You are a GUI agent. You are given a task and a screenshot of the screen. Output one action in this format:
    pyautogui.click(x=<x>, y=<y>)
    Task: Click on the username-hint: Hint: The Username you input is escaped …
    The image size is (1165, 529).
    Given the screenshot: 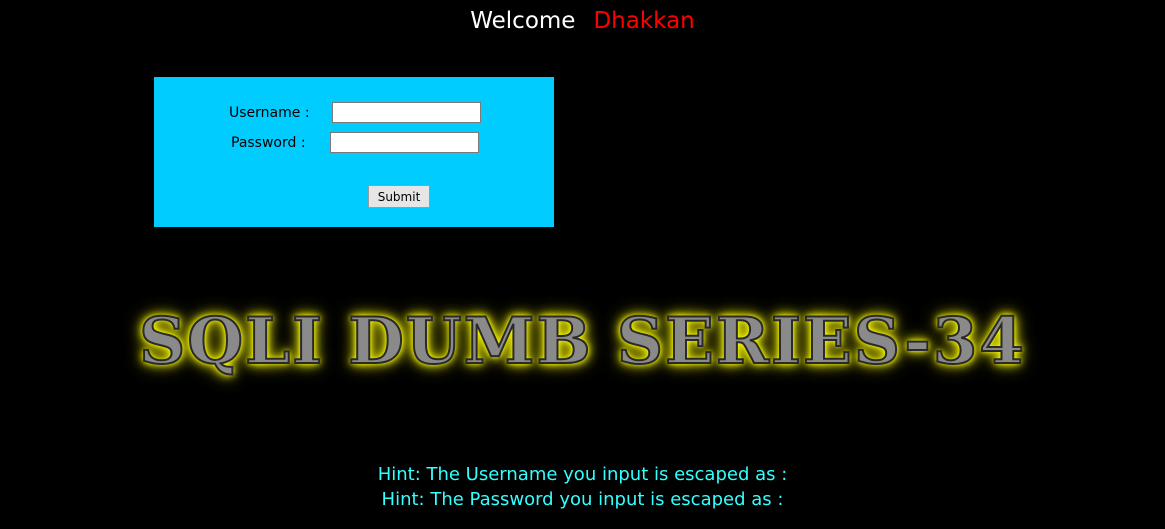 What is the action you would take?
    pyautogui.click(x=582, y=474)
    